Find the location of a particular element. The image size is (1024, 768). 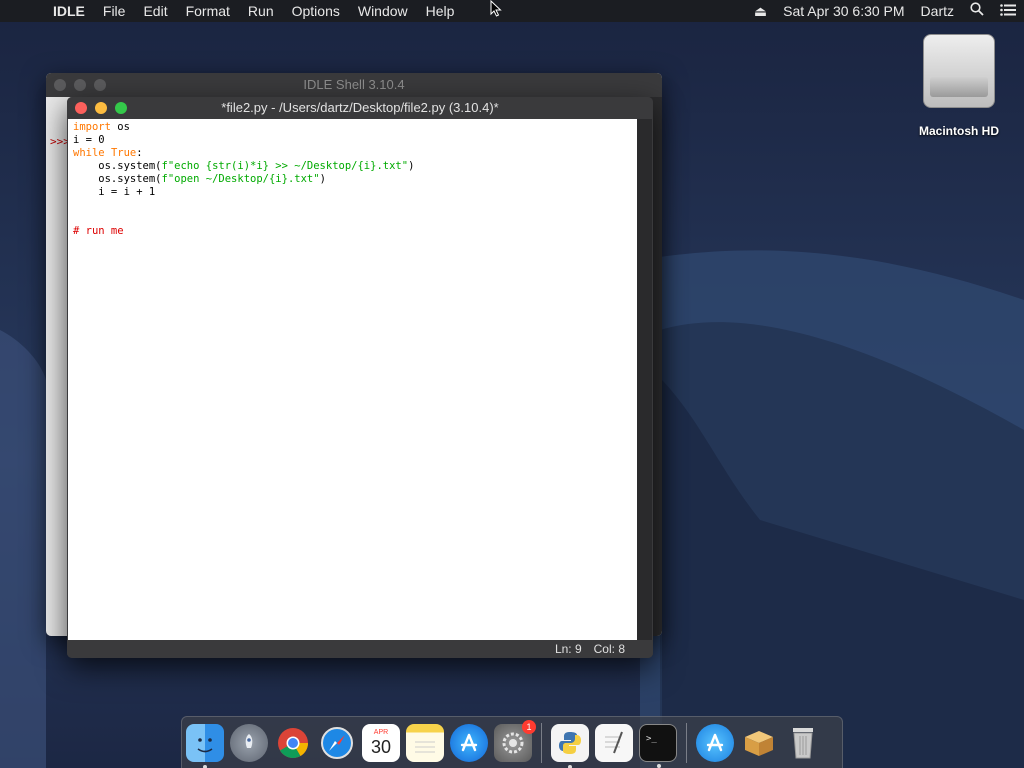

code-text: i = i + 1 is located at coordinates (114, 192).